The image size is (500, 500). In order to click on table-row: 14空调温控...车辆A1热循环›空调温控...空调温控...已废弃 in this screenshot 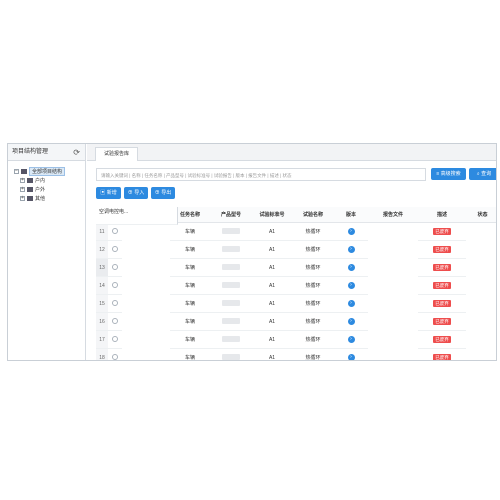, I will do `click(296, 251)`.